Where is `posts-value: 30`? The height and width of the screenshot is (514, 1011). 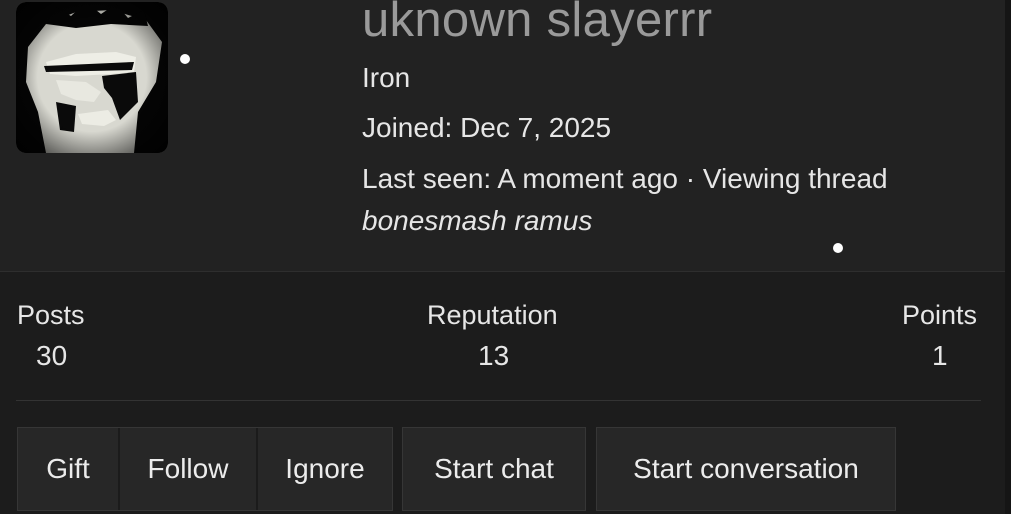
posts-value: 30 is located at coordinates (51, 356).